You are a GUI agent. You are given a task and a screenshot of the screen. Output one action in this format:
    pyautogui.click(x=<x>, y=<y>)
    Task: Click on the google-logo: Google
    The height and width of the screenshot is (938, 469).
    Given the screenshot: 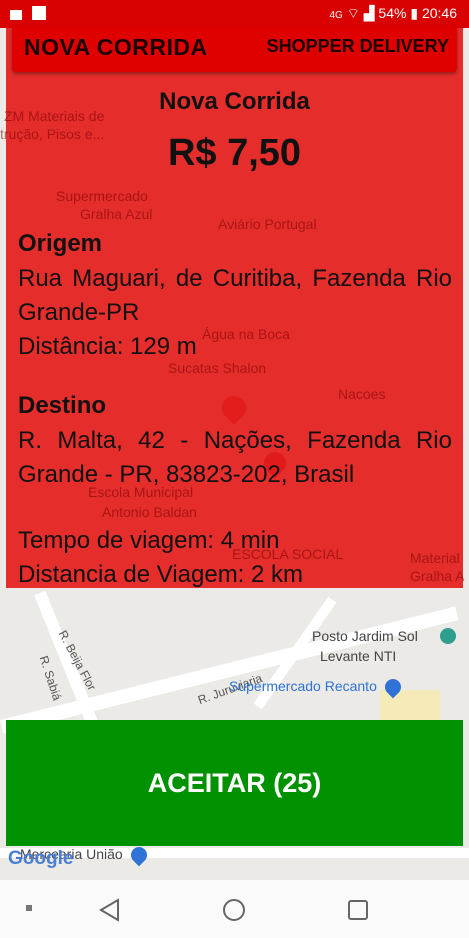 What is the action you would take?
    pyautogui.click(x=41, y=858)
    